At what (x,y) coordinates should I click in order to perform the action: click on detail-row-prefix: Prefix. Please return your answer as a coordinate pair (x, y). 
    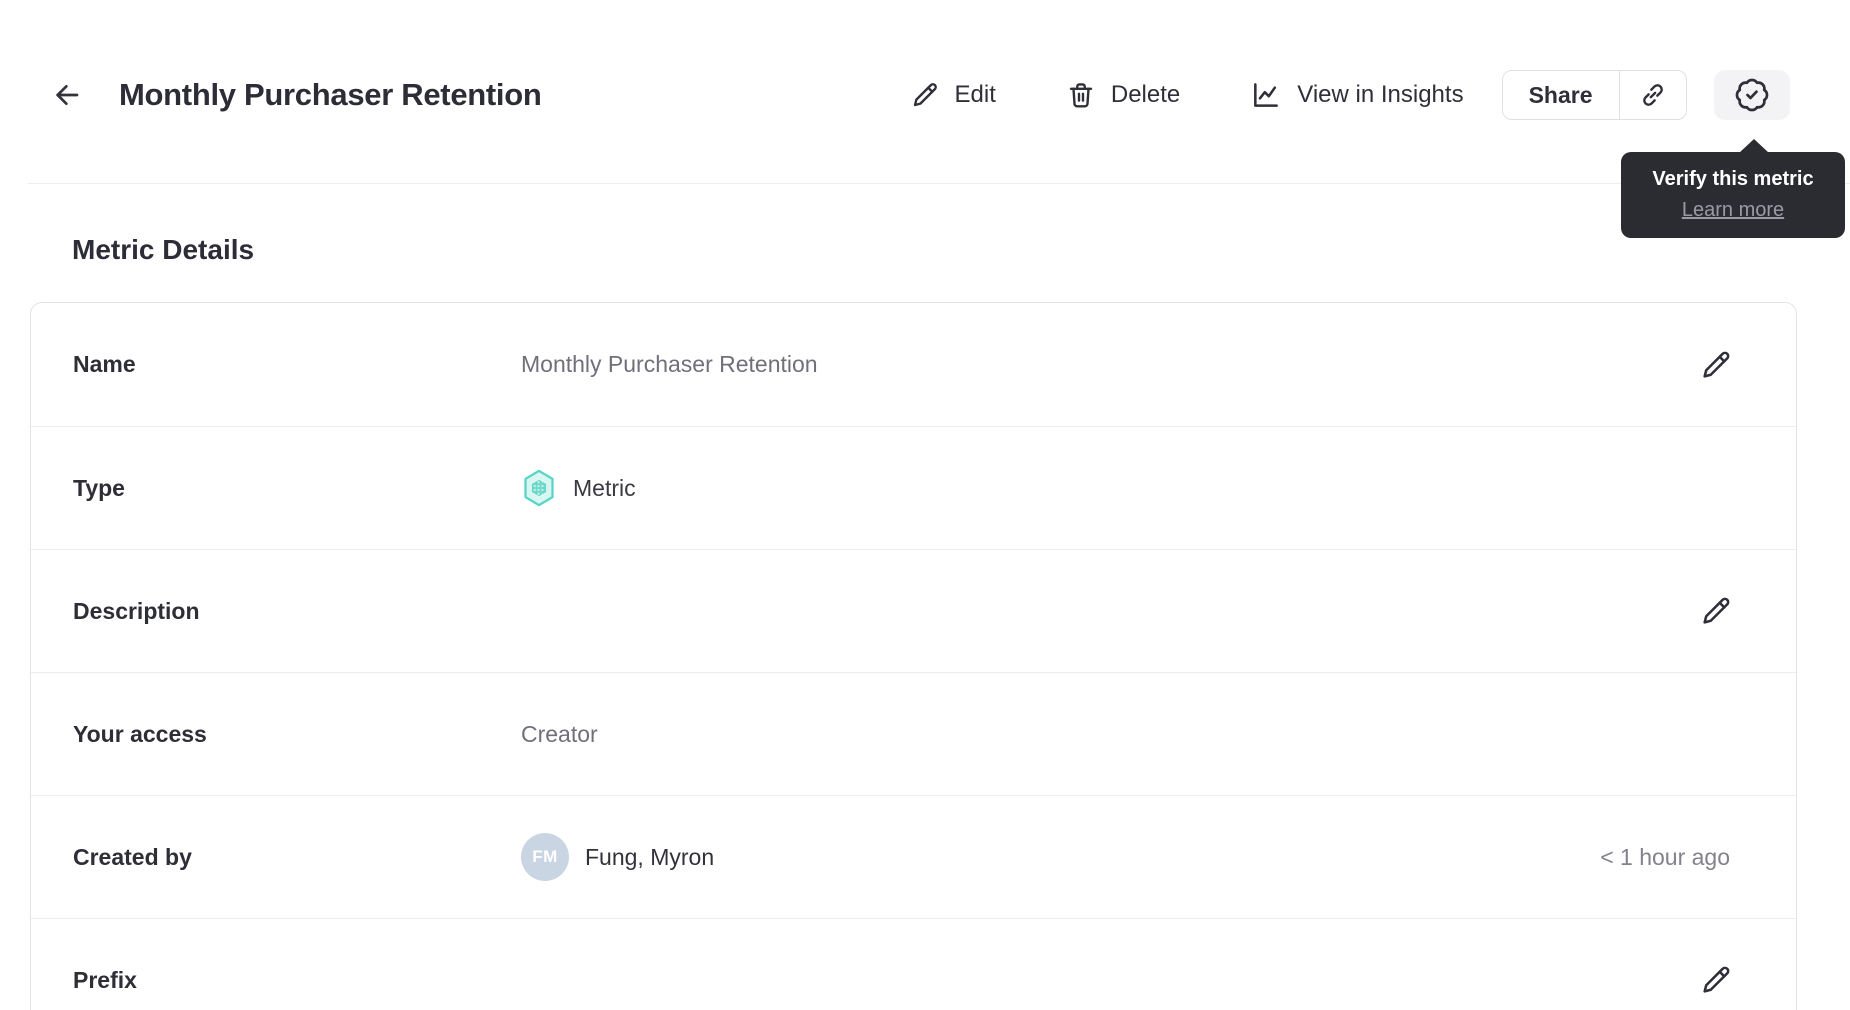
    Looking at the image, I should click on (913, 964).